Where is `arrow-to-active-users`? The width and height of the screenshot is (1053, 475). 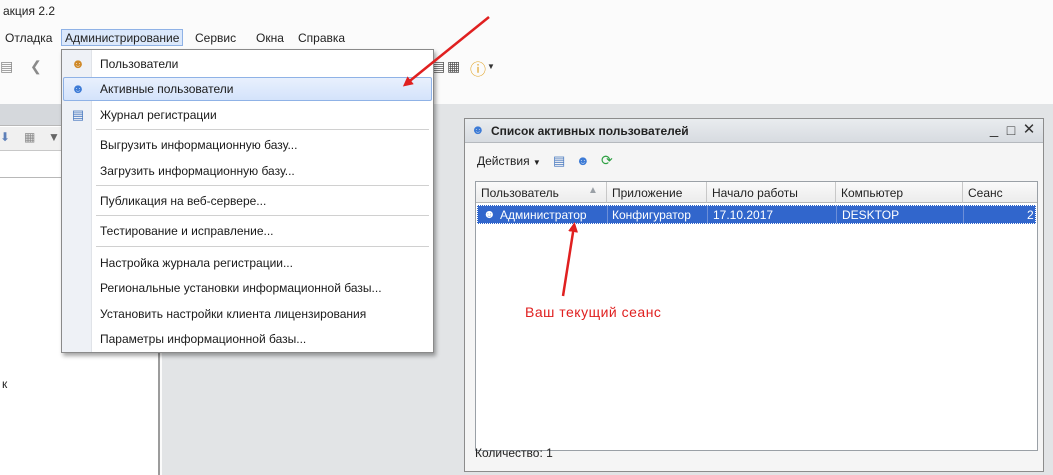 arrow-to-active-users is located at coordinates (446, 51).